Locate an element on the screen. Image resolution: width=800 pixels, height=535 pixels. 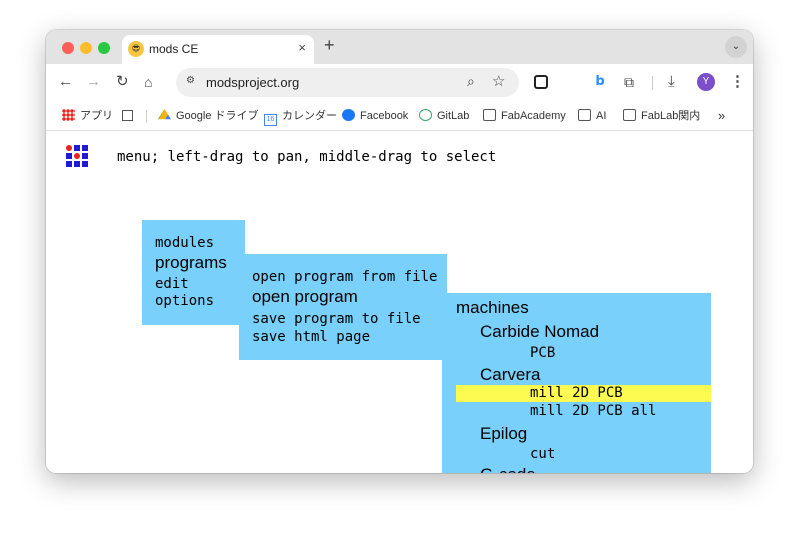
tab-mods-ce: 😎 mods CE × is located at coordinates (218, 49).